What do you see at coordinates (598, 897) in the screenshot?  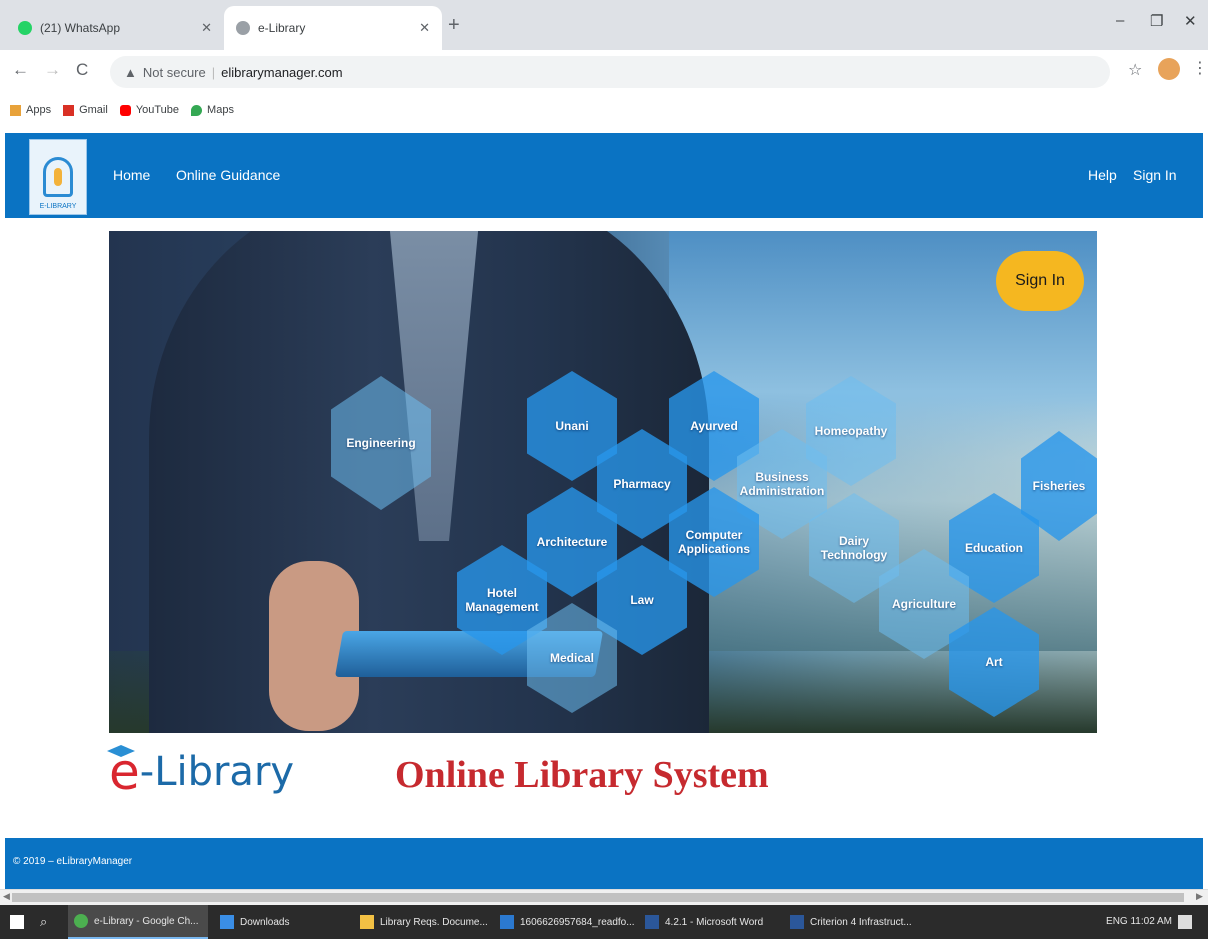 I see `scrollbar-thumb` at bounding box center [598, 897].